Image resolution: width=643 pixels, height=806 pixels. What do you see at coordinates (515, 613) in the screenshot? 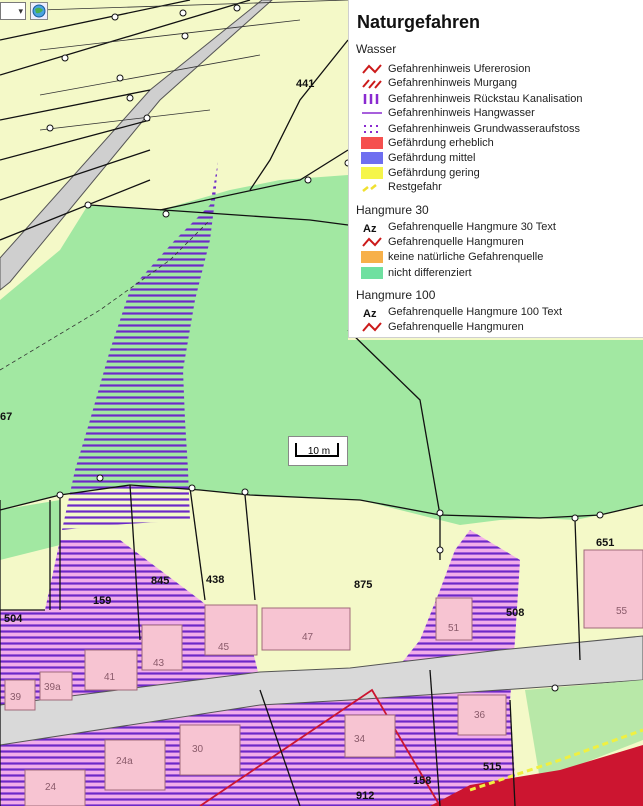
I see `parcel-label: 508` at bounding box center [515, 613].